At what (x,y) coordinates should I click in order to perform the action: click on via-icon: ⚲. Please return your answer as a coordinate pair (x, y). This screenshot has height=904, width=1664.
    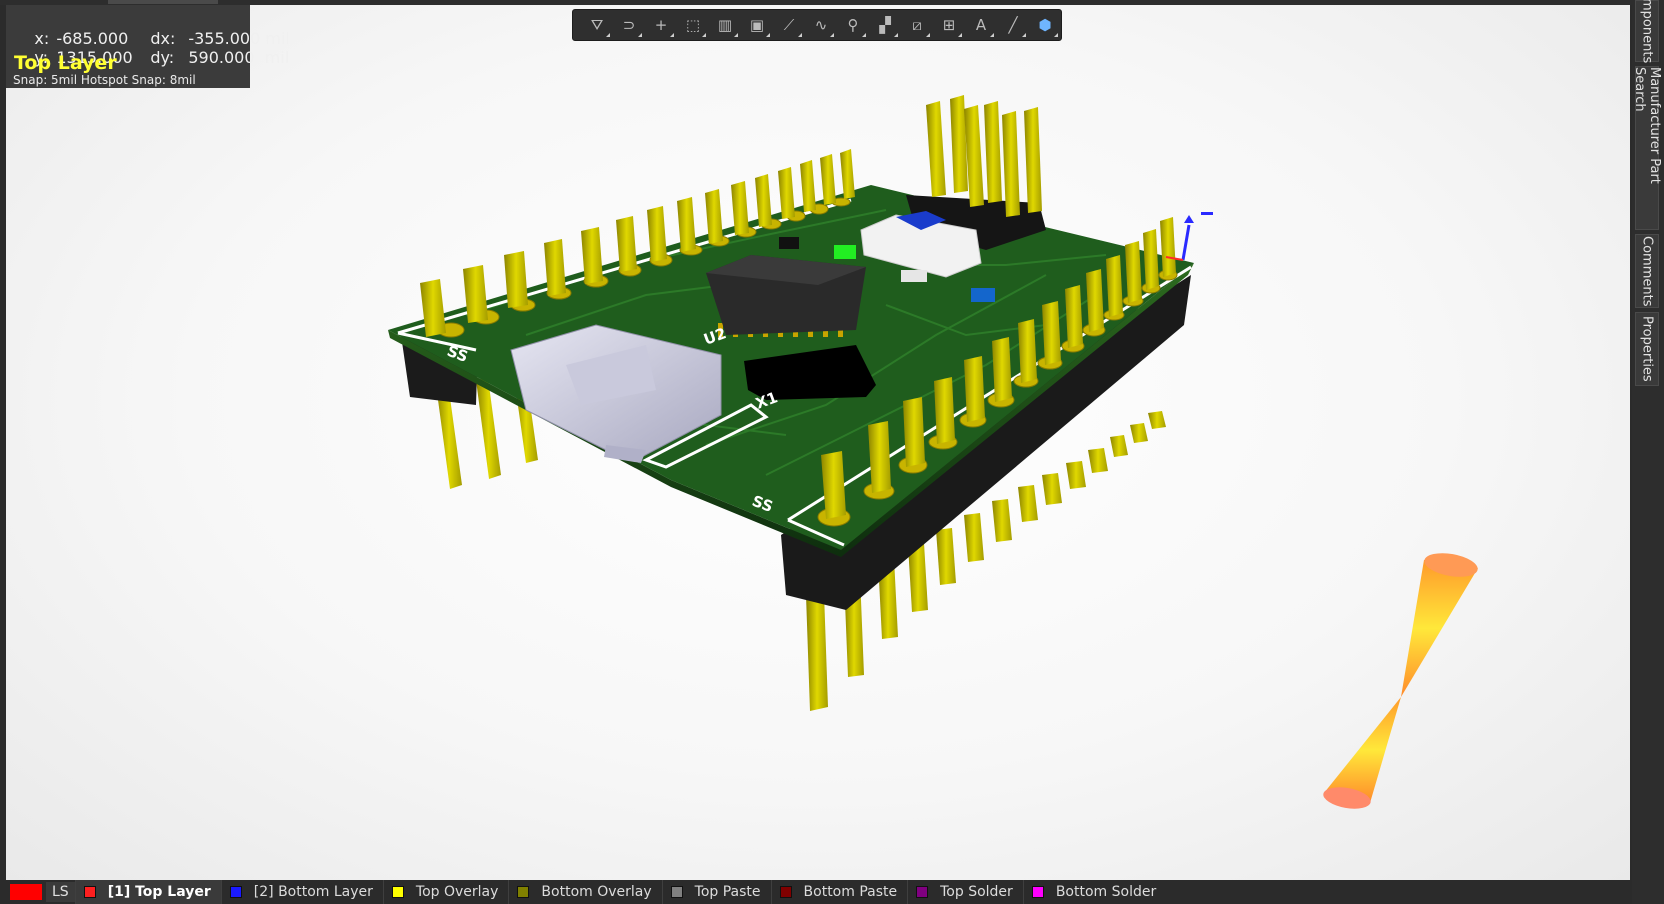
    Looking at the image, I should click on (853, 25).